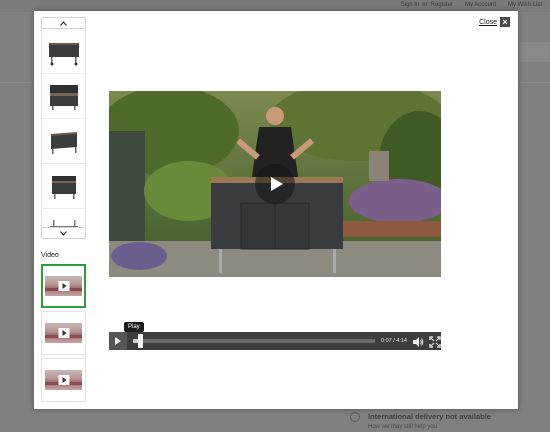 This screenshot has height=432, width=550. What do you see at coordinates (425, 5) in the screenshot?
I see `or-text: or` at bounding box center [425, 5].